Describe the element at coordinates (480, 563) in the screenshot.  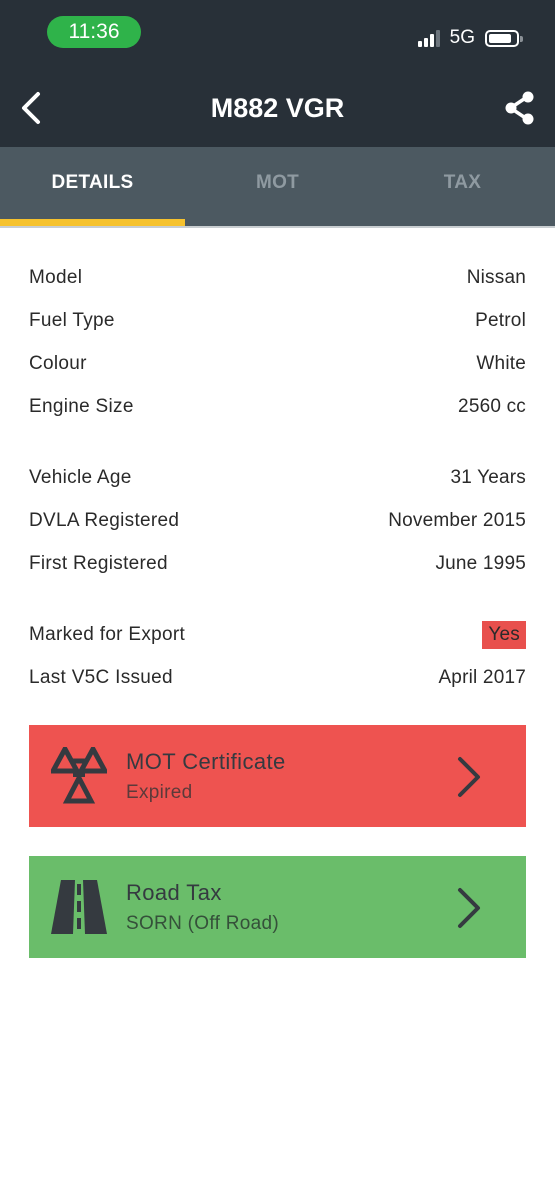
I see `detail-value: June 1995` at that location.